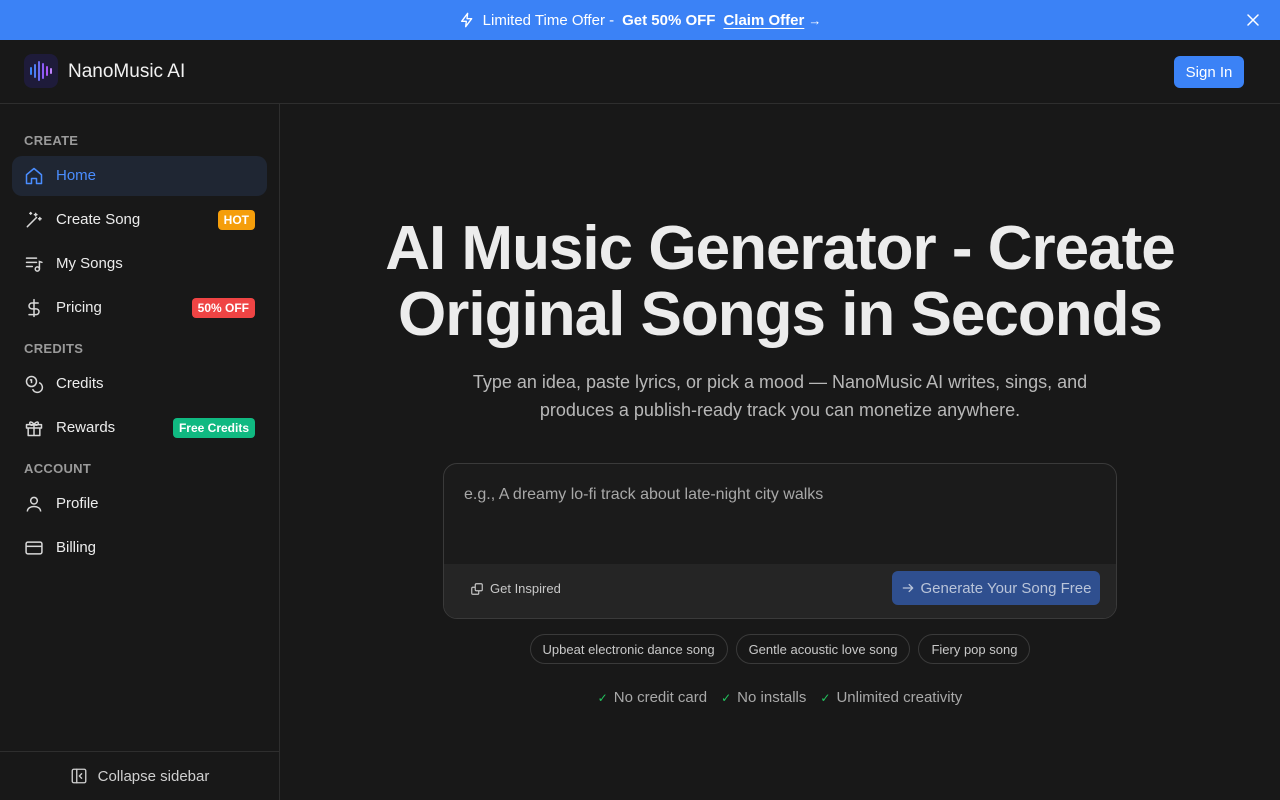 This screenshot has width=1280, height=800. Describe the element at coordinates (34, 504) in the screenshot. I see `user-icon` at that location.